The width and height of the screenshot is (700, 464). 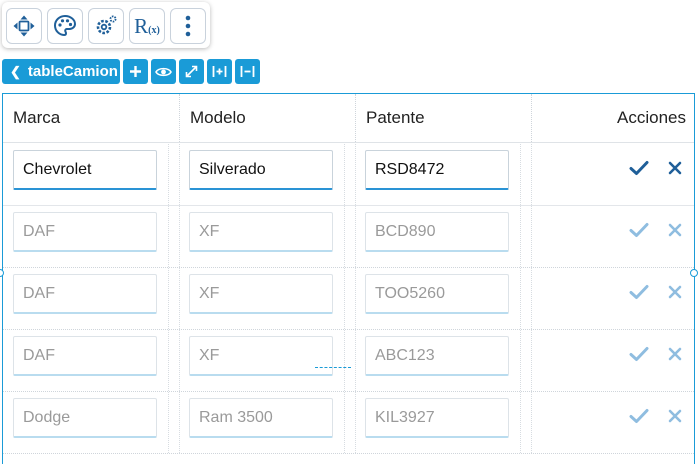 What do you see at coordinates (437, 356) in the screenshot?
I see `patente-field: ABC123` at bounding box center [437, 356].